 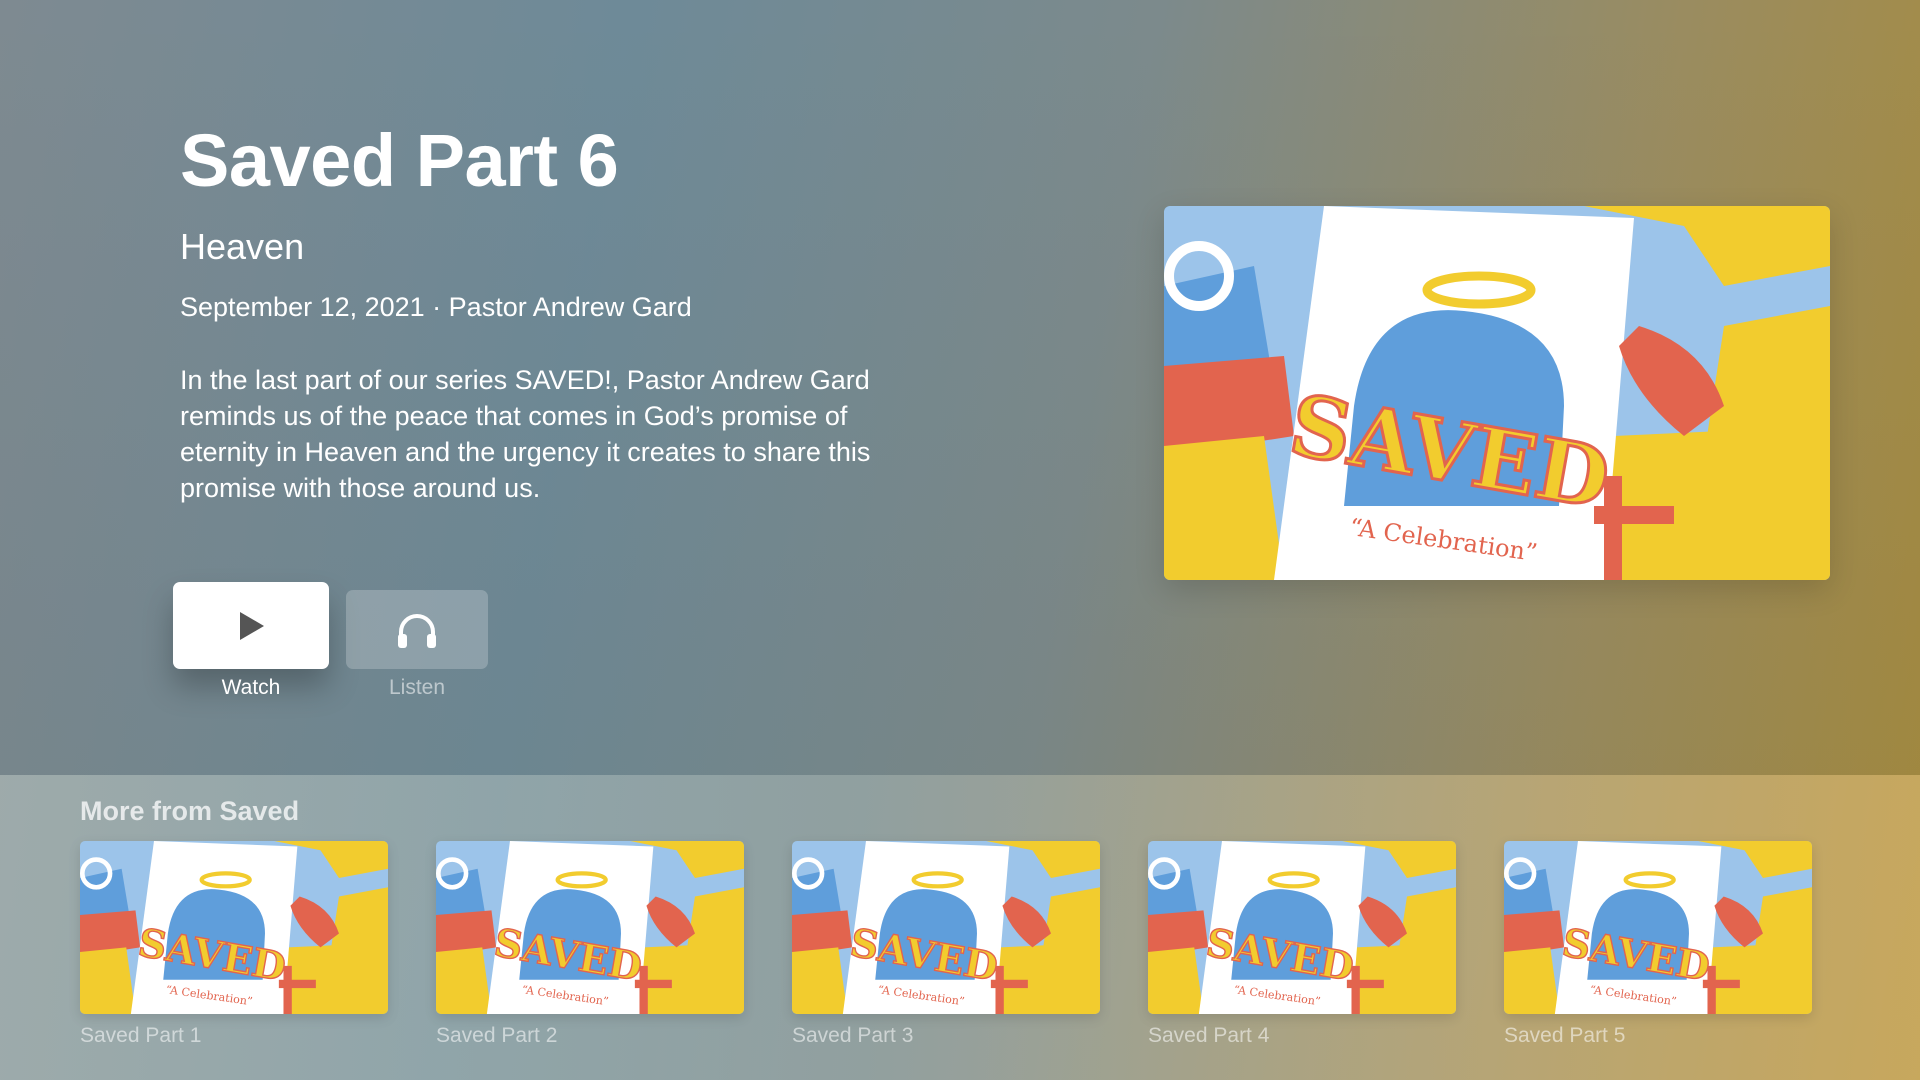 What do you see at coordinates (1565, 1035) in the screenshot?
I see `shelf-item-label: Saved Part 5` at bounding box center [1565, 1035].